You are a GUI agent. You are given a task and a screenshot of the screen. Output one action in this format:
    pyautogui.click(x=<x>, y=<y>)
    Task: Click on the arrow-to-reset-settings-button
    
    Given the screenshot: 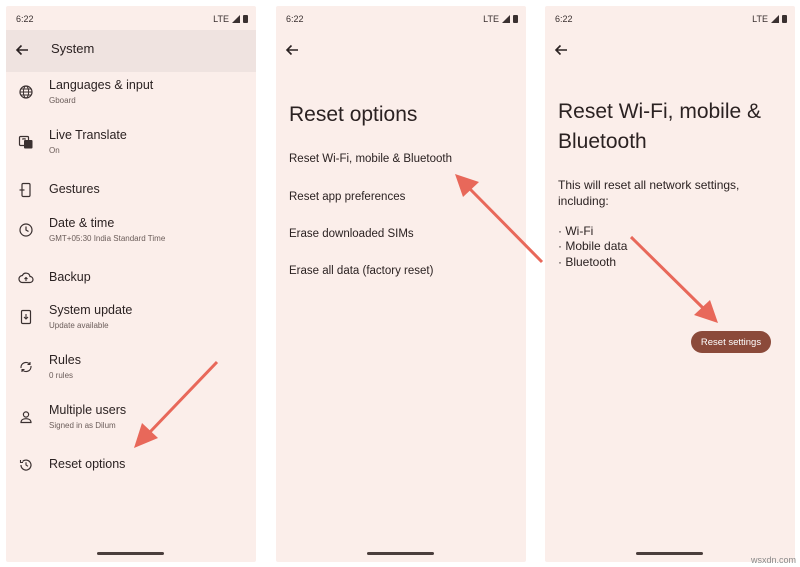 What is the action you would take?
    pyautogui.click(x=673, y=279)
    